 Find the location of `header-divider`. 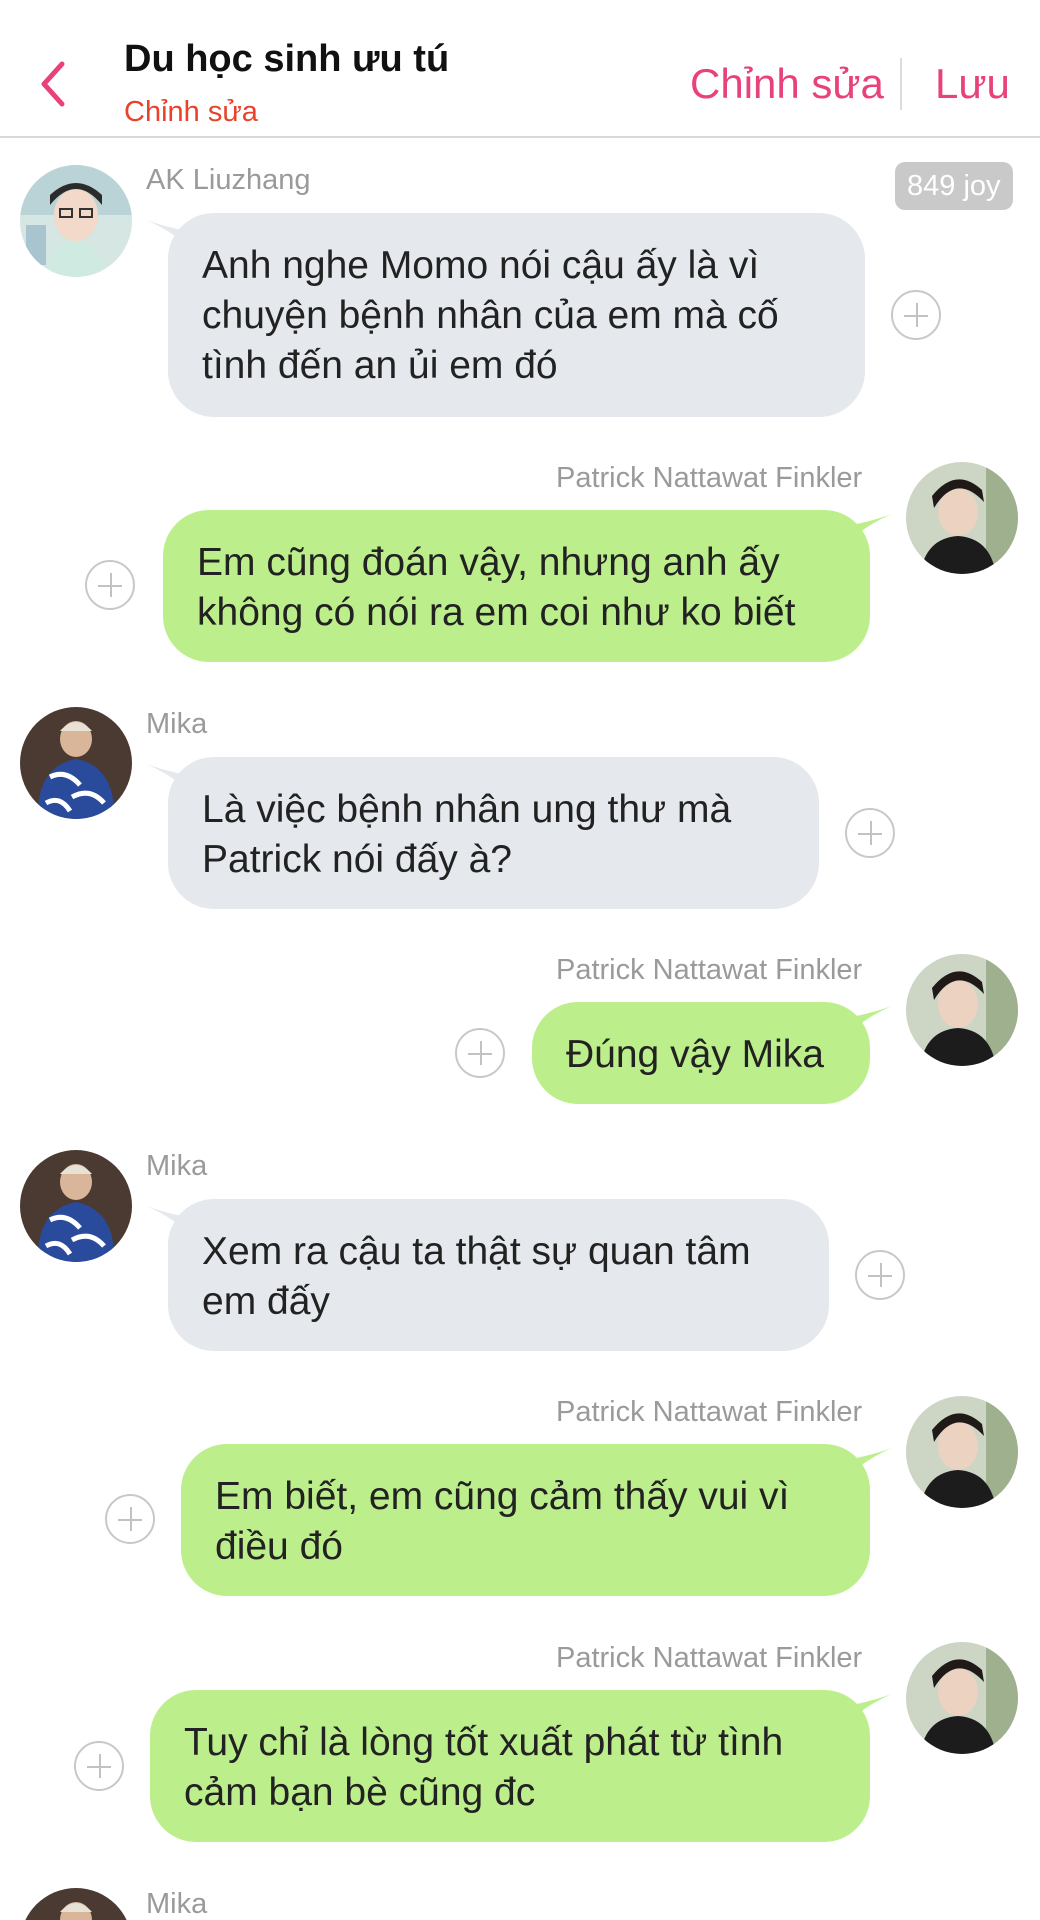

header-divider is located at coordinates (901, 84).